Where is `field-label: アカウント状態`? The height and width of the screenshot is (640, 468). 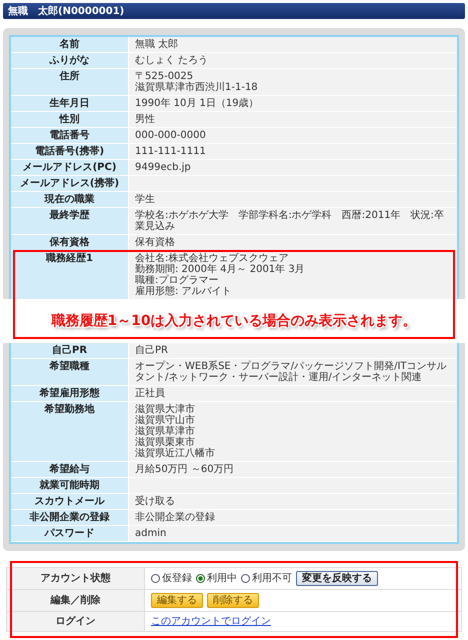
field-label: アカウント状態 is located at coordinates (76, 578).